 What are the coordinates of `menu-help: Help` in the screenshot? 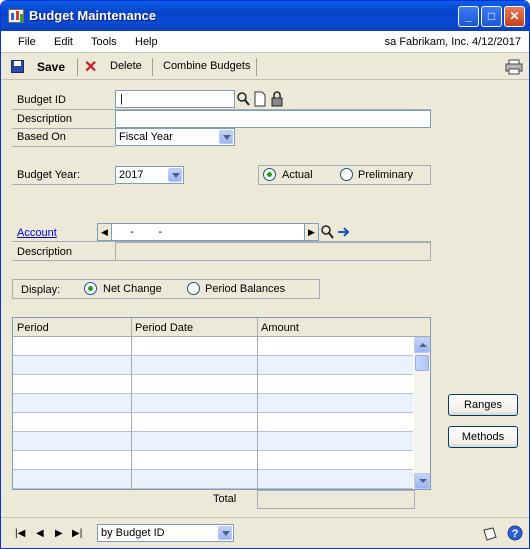 It's located at (146, 42).